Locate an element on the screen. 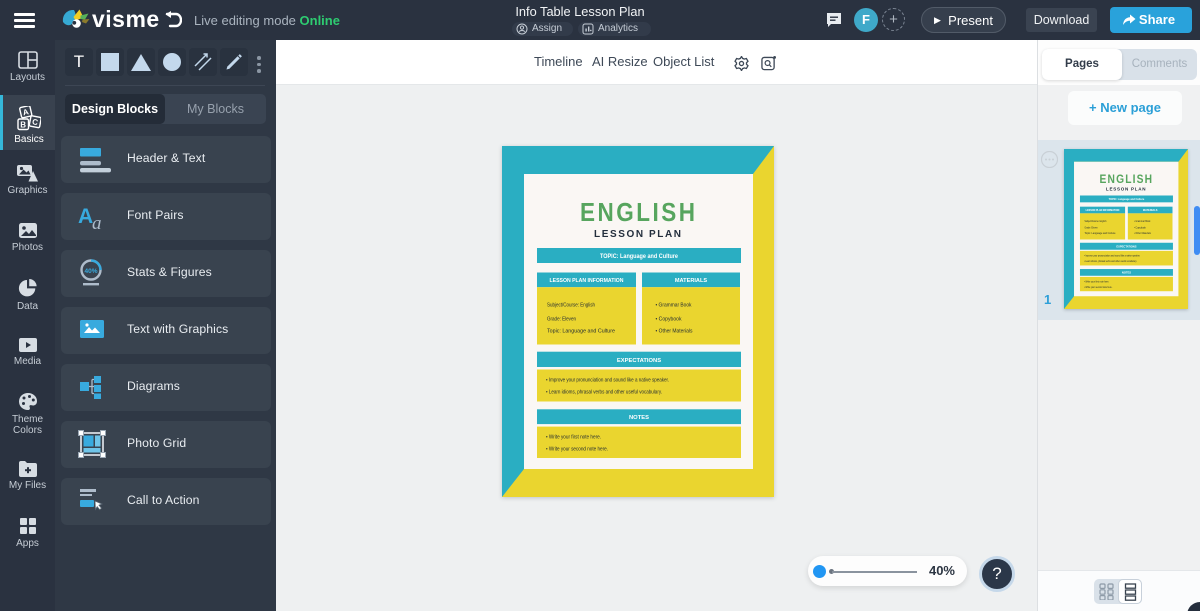 The width and height of the screenshot is (1200, 611). svg-text: a is located at coordinates (97, 222).